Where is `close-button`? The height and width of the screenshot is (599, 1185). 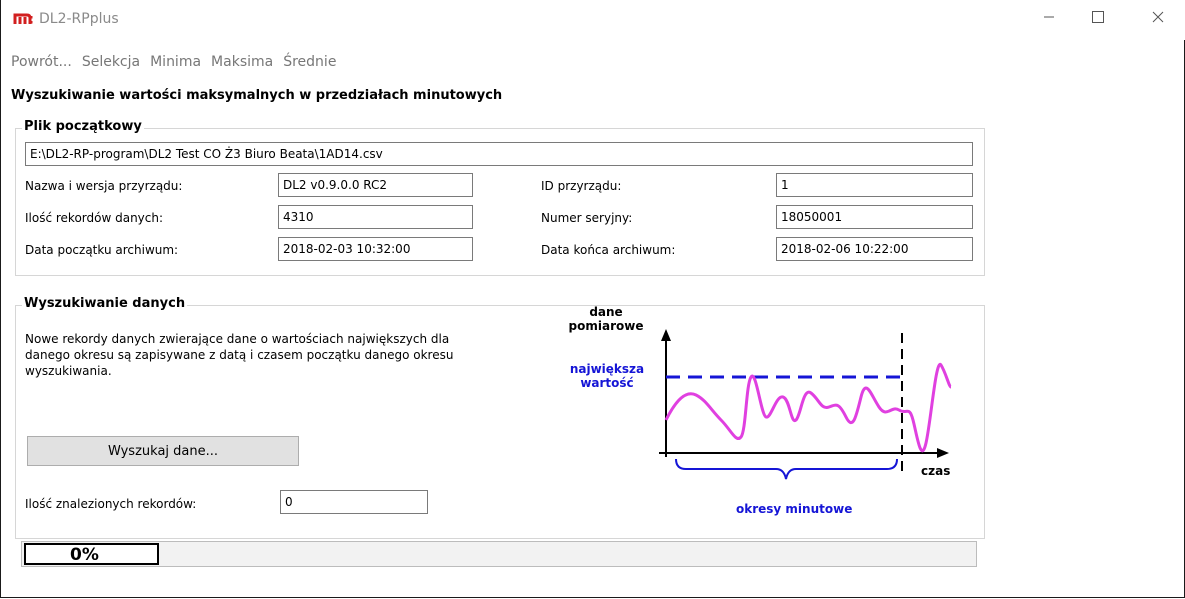
close-button is located at coordinates (1158, 17).